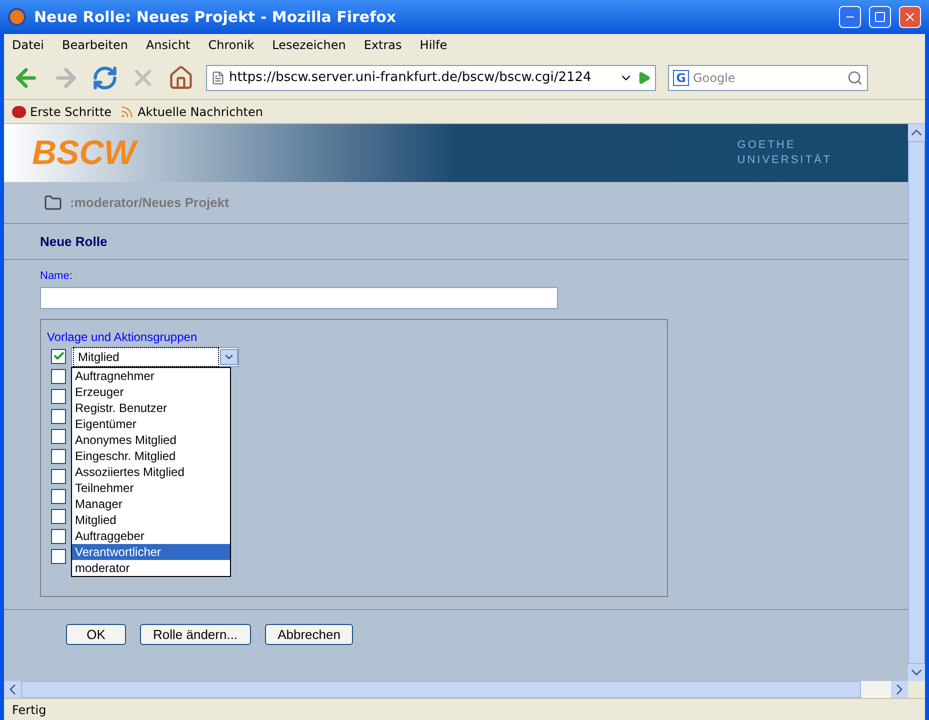 This screenshot has width=929, height=720. I want to click on status-text: Fertig, so click(29, 710).